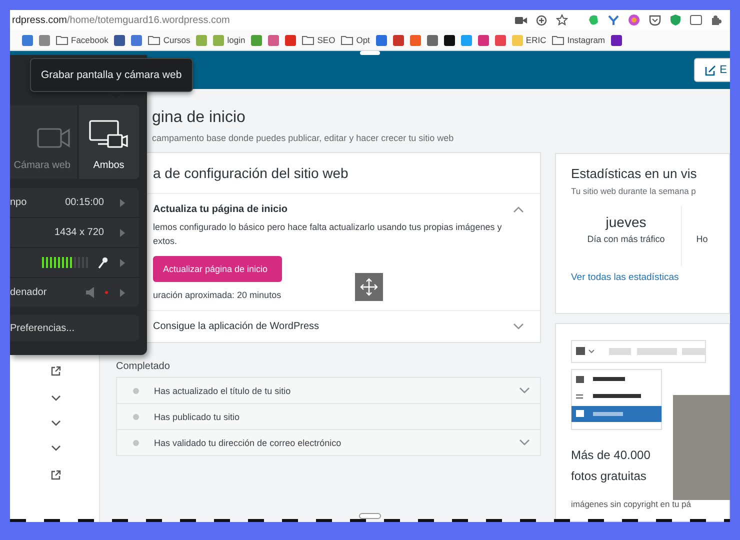 Image resolution: width=740 pixels, height=540 pixels. Describe the element at coordinates (74, 292) in the screenshot. I see `setting-row: denador` at that location.